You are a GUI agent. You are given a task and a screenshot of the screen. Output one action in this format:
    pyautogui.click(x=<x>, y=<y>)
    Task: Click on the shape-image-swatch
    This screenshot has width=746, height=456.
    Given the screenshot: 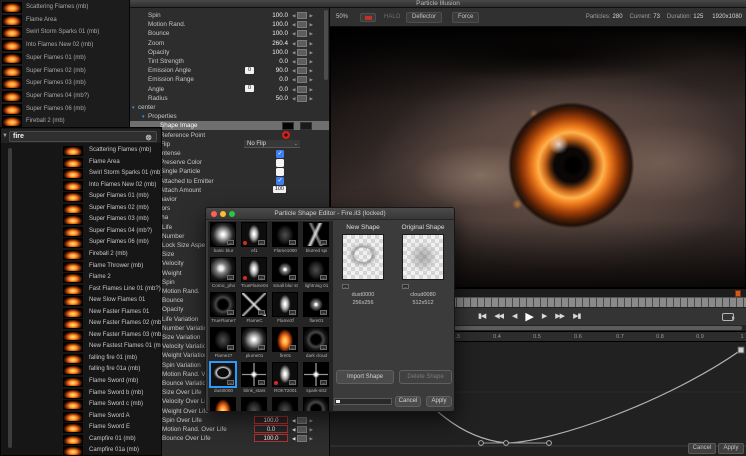 What is the action you would take?
    pyautogui.click(x=288, y=125)
    